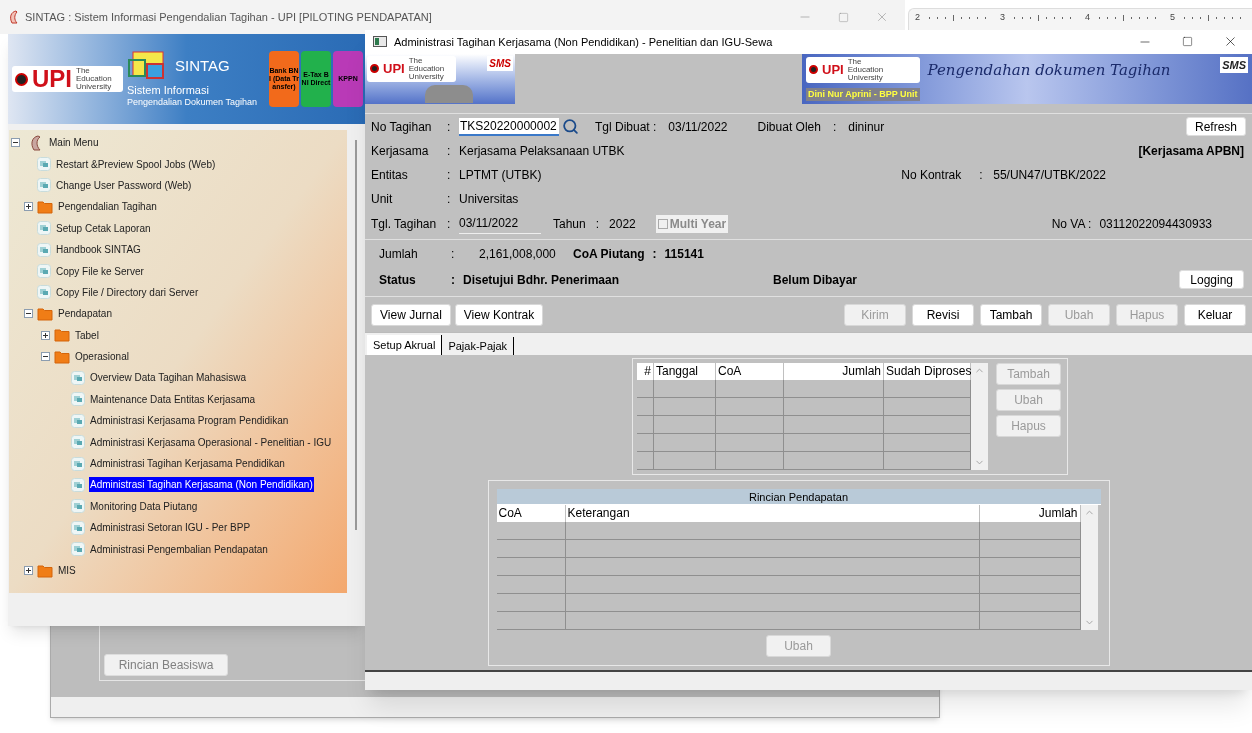 Image resolution: width=1252 pixels, height=733 pixels. Describe the element at coordinates (405, 345) in the screenshot. I see `tab: Setup Akrual` at that location.